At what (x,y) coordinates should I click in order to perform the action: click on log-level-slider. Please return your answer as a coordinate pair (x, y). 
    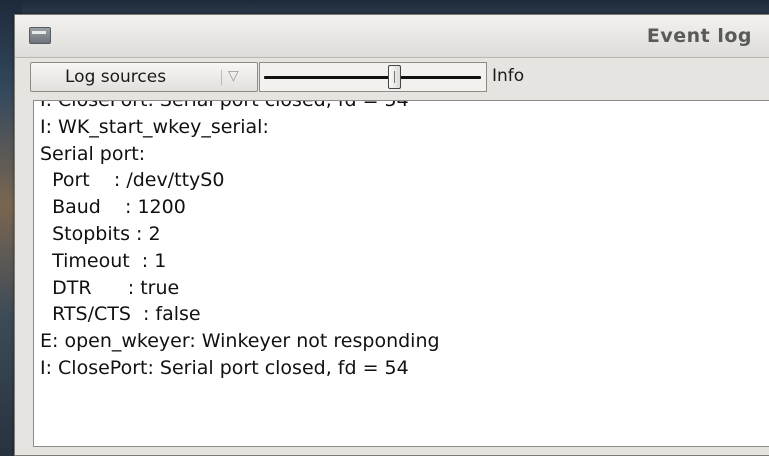
    Looking at the image, I should click on (373, 77).